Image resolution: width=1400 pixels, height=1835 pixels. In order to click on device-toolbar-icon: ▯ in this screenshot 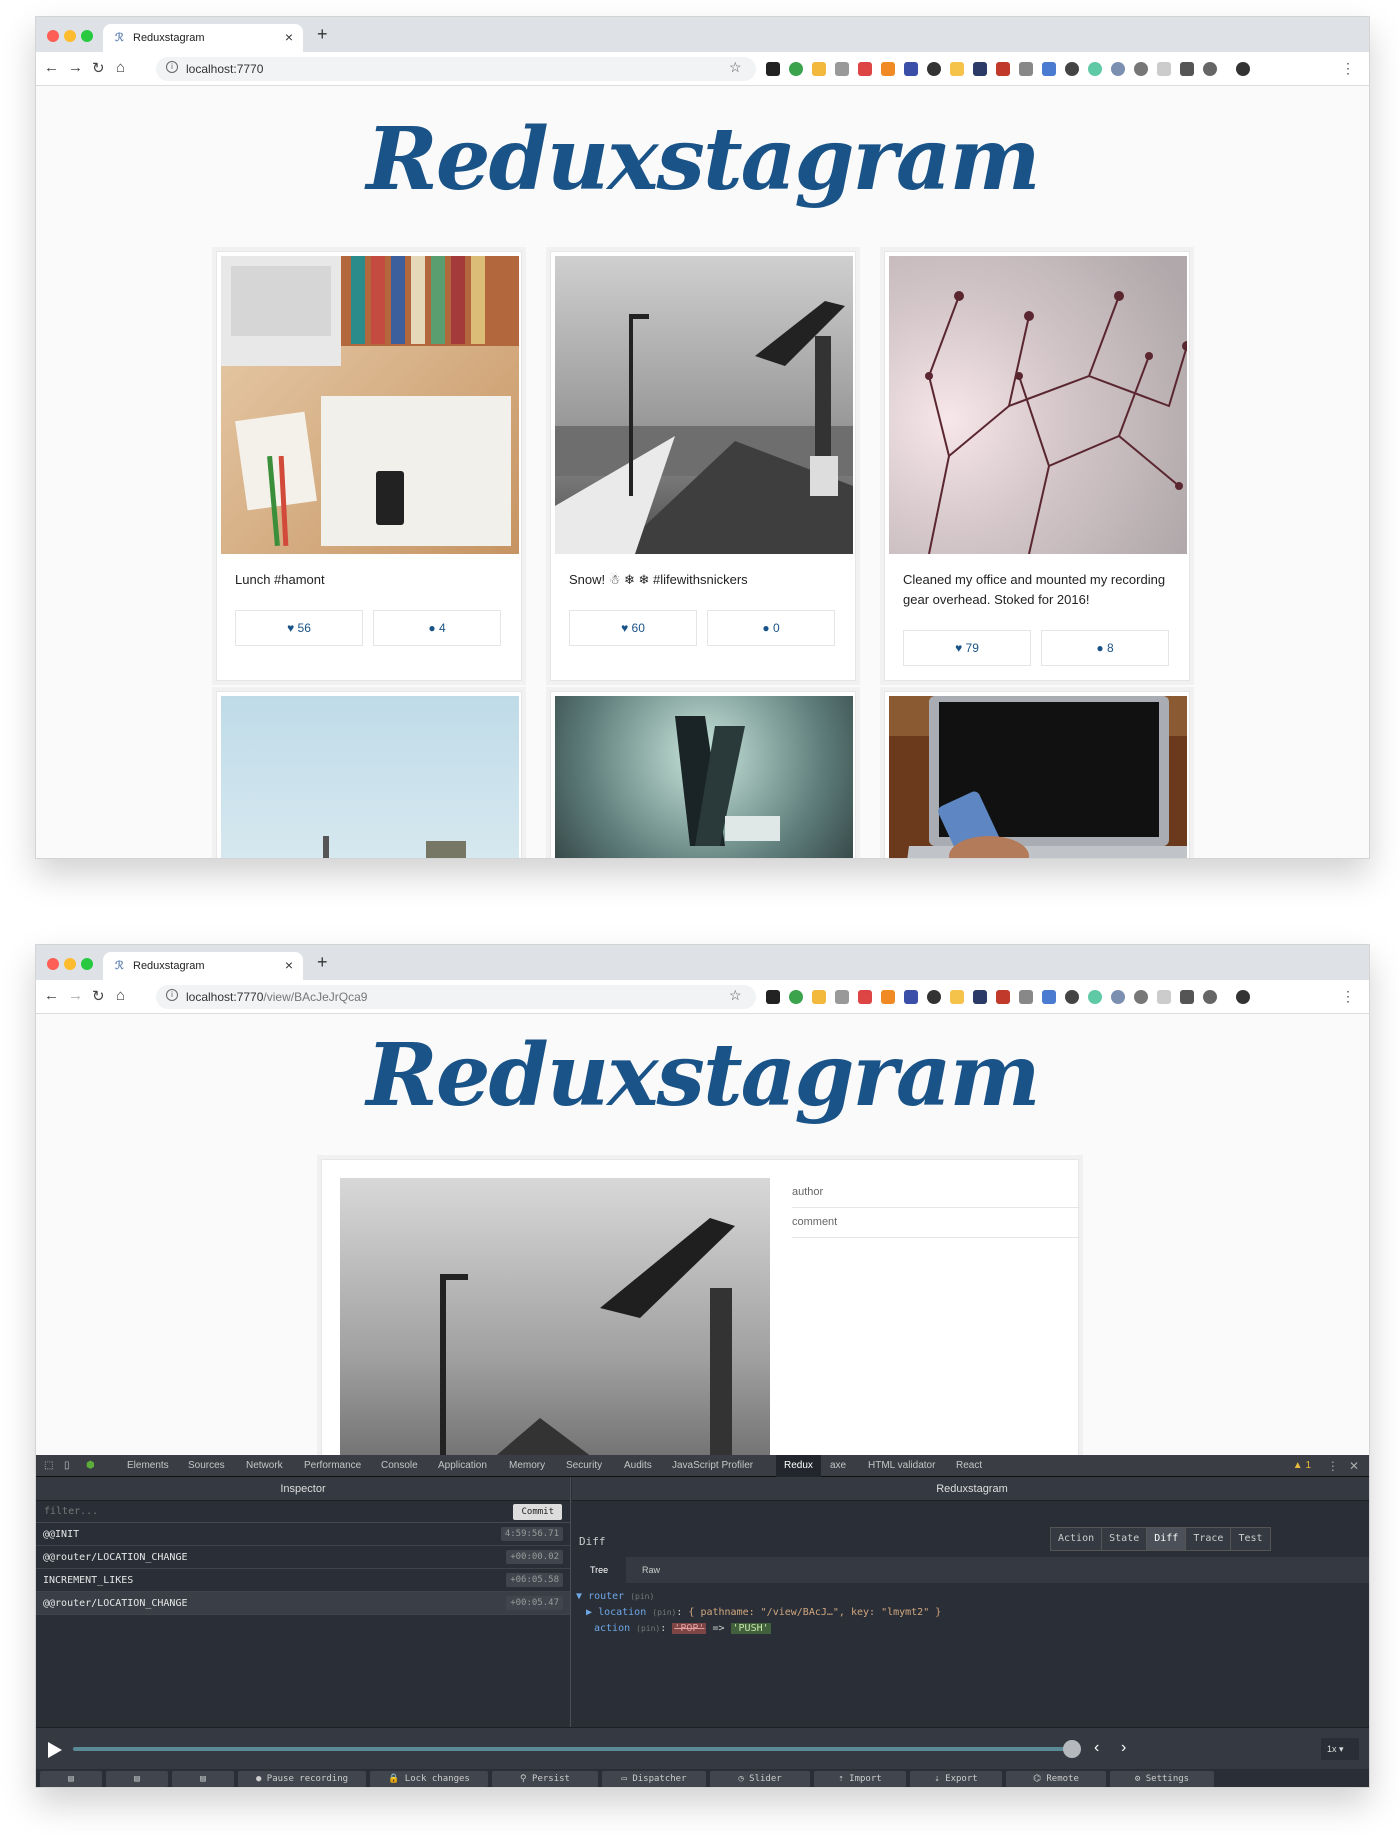, I will do `click(67, 1465)`.